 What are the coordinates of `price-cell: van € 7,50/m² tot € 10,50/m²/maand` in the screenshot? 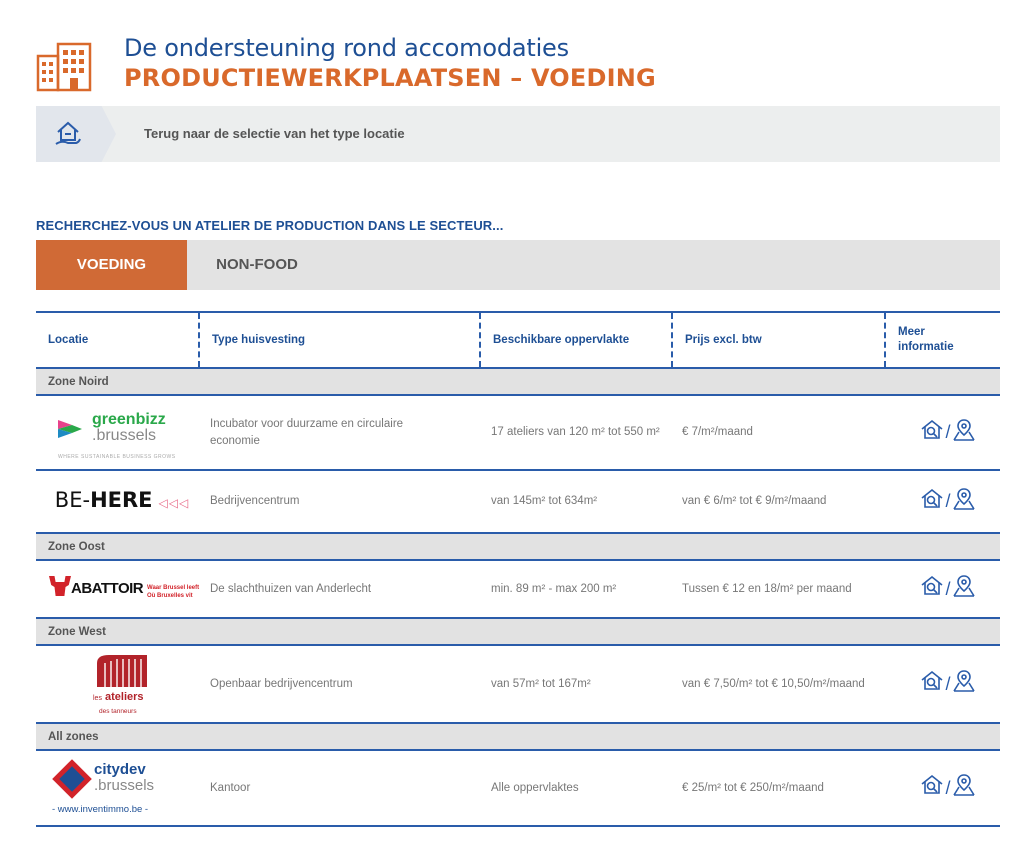 It's located at (773, 683).